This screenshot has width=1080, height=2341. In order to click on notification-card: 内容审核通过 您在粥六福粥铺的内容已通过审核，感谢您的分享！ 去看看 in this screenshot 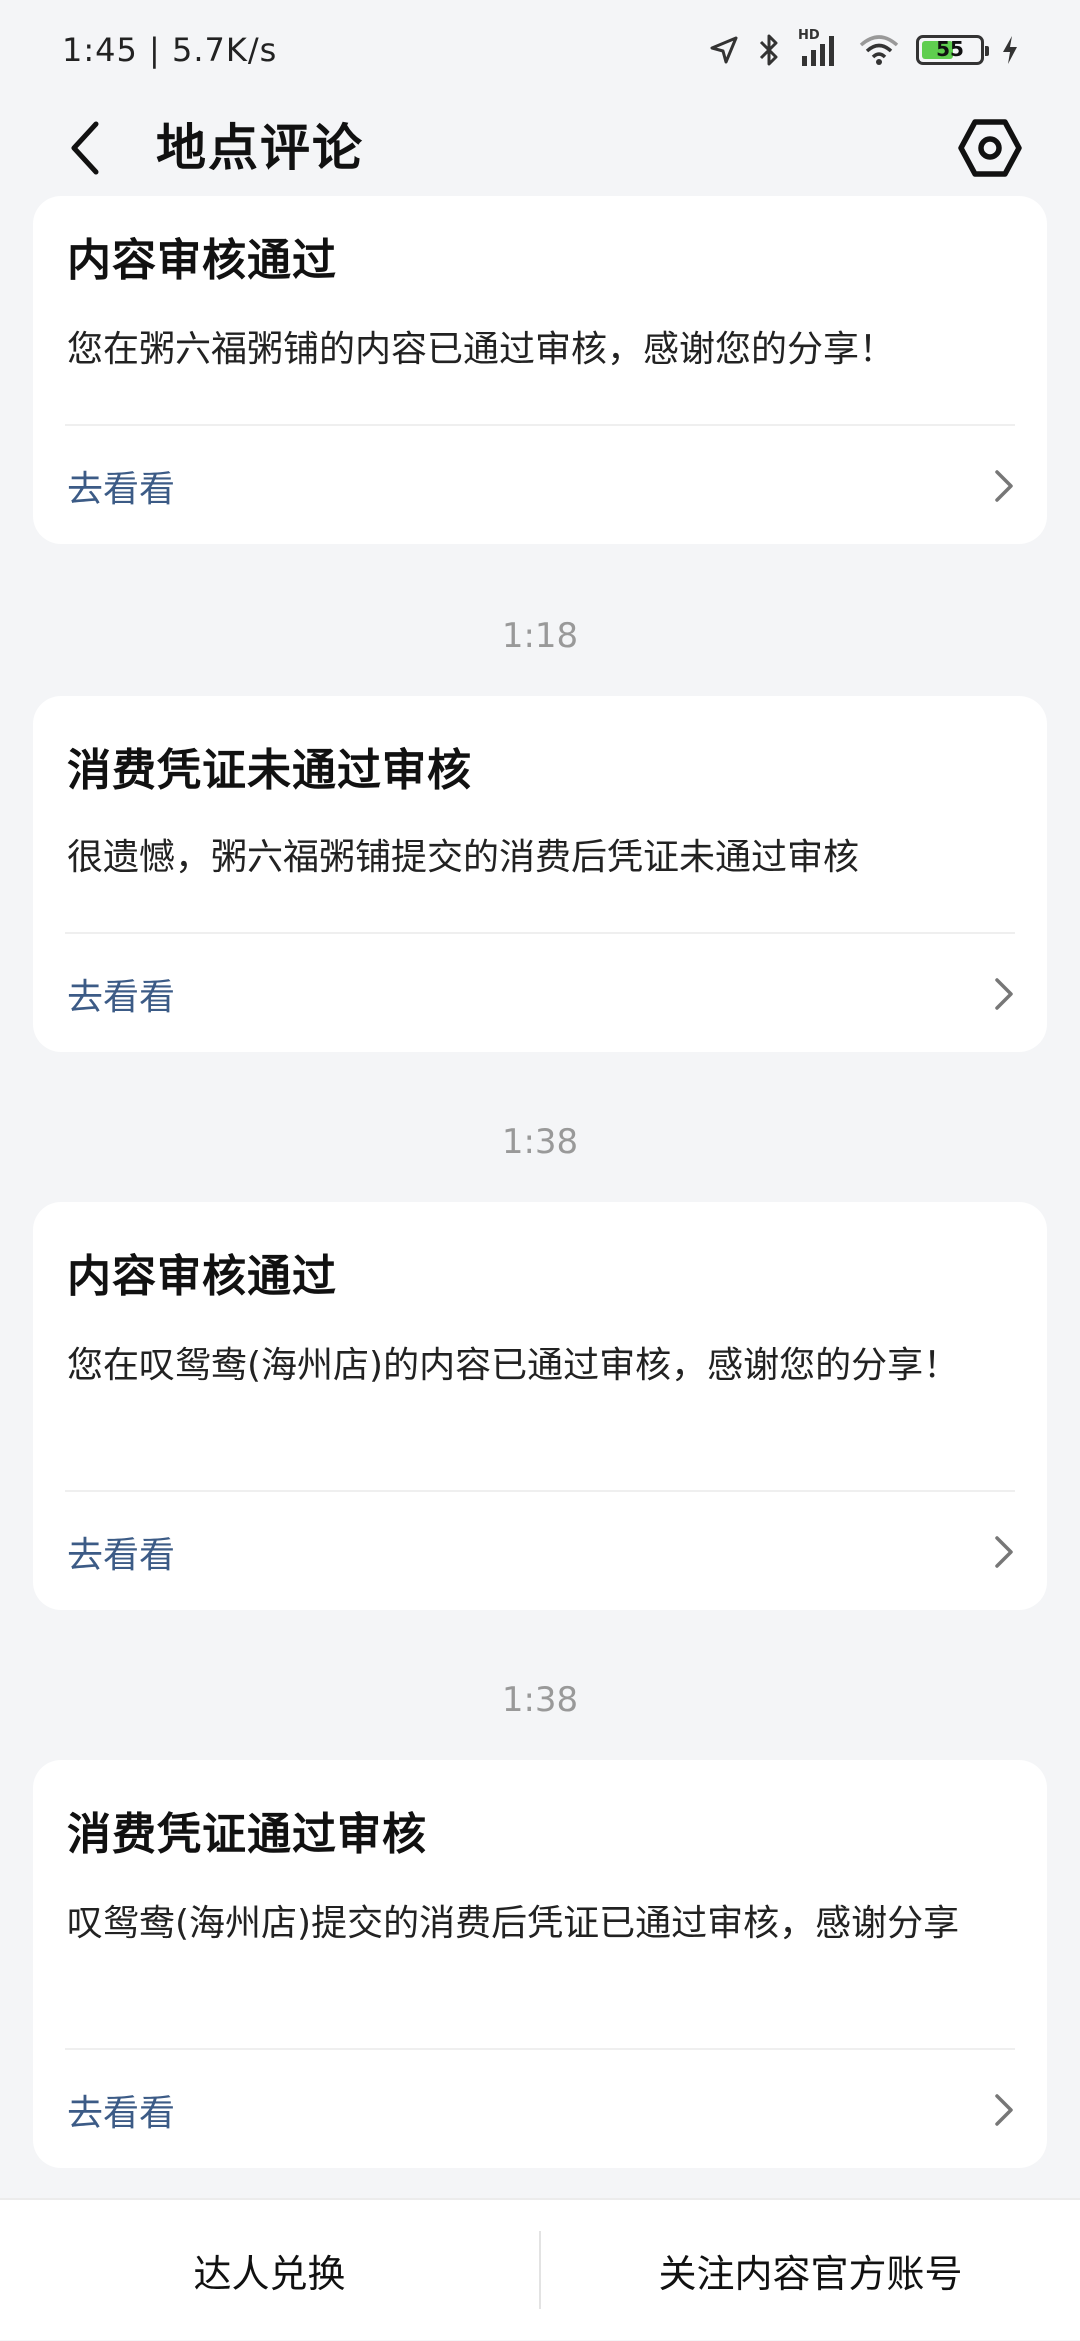, I will do `click(540, 370)`.